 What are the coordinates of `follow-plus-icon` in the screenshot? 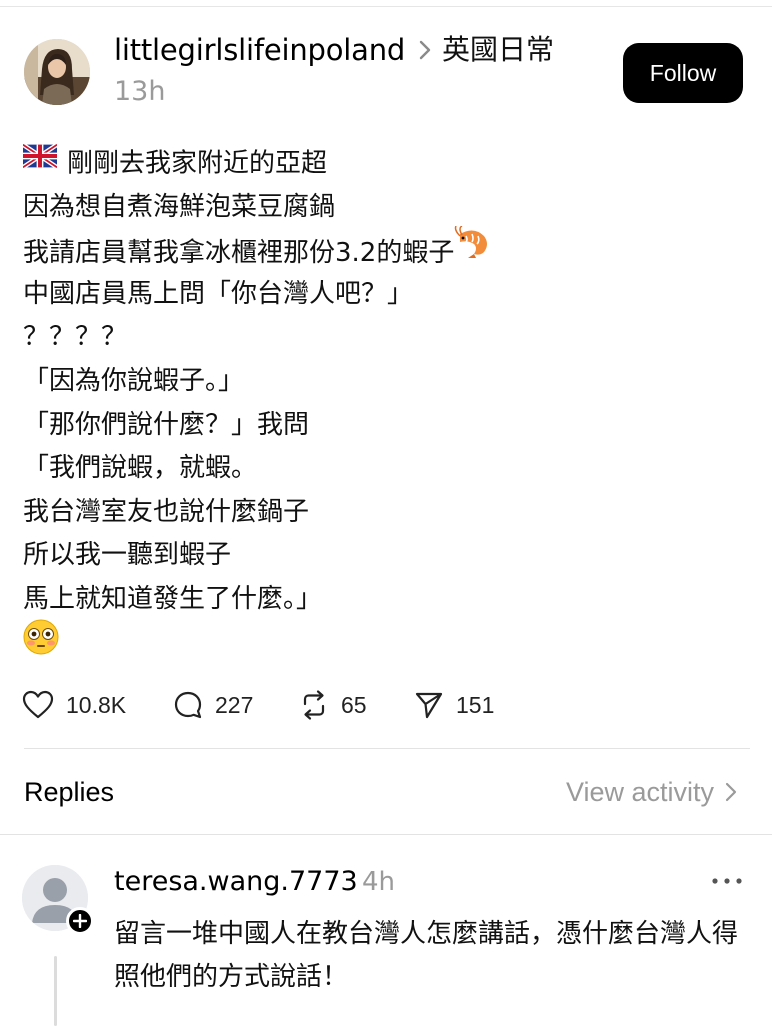 It's located at (80, 921).